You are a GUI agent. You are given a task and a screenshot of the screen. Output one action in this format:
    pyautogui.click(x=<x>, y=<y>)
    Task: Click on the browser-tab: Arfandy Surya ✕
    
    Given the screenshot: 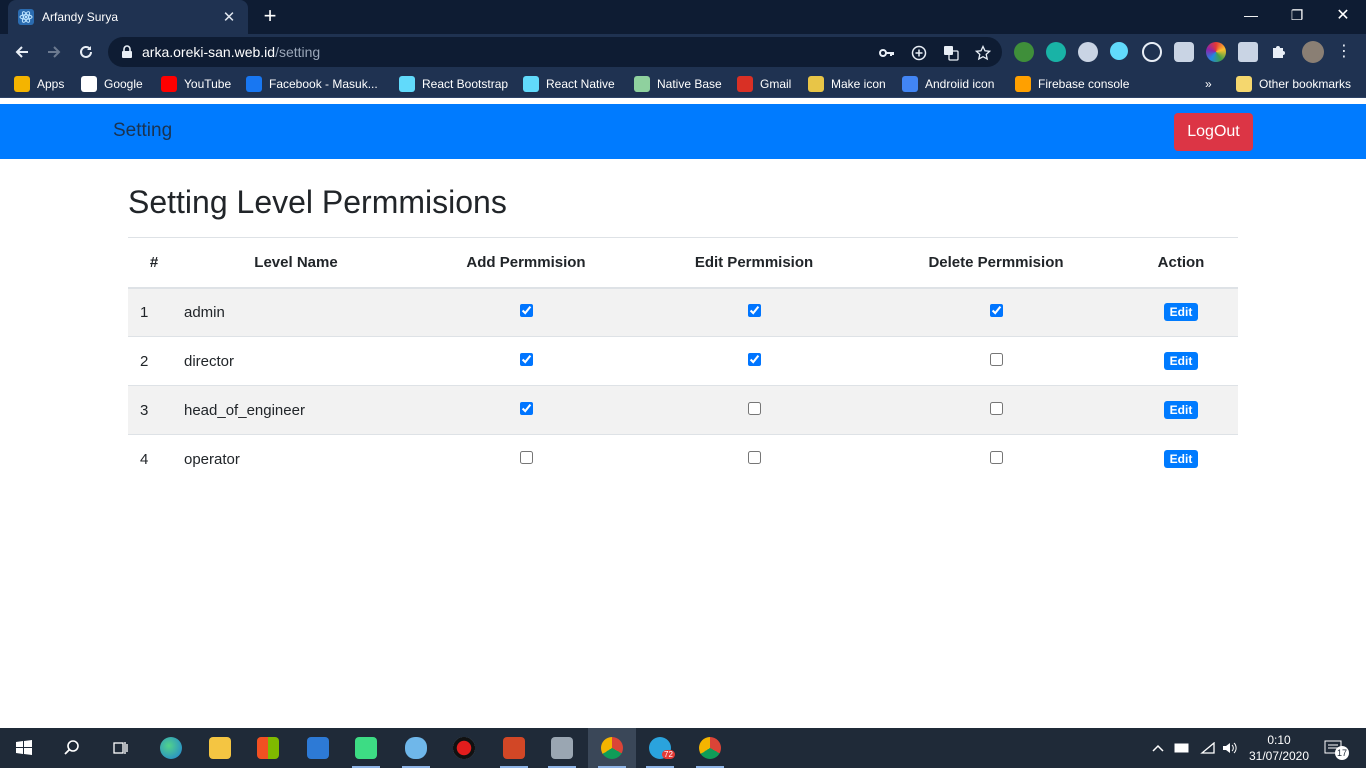 What is the action you would take?
    pyautogui.click(x=128, y=17)
    